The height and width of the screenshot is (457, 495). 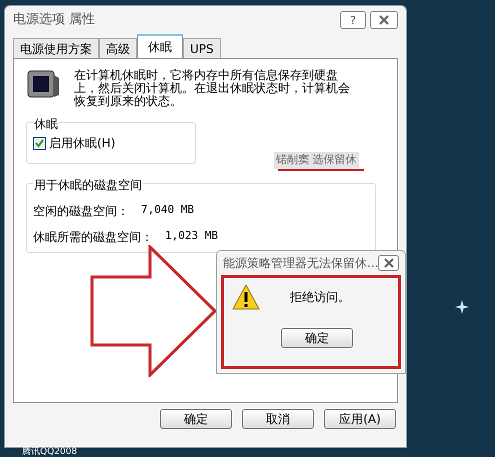 What do you see at coordinates (278, 419) in the screenshot?
I see `dialog-button: 取消` at bounding box center [278, 419].